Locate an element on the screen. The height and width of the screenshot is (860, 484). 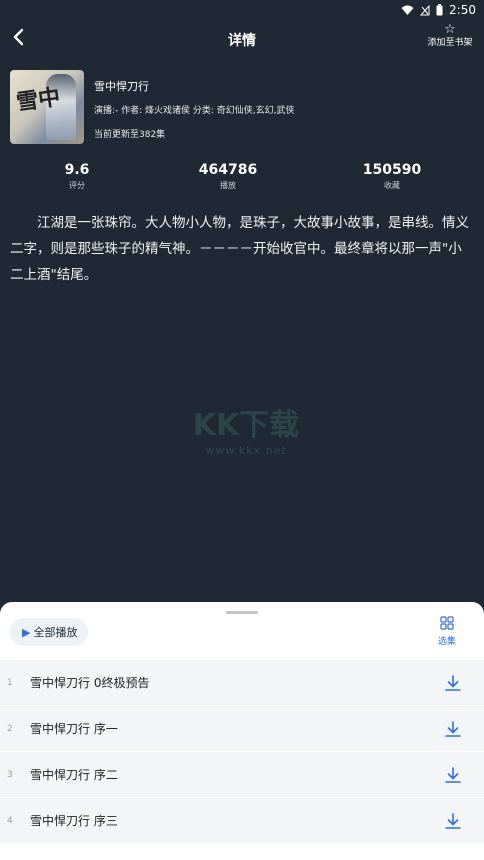
book-cover: 雪中 is located at coordinates (47, 107).